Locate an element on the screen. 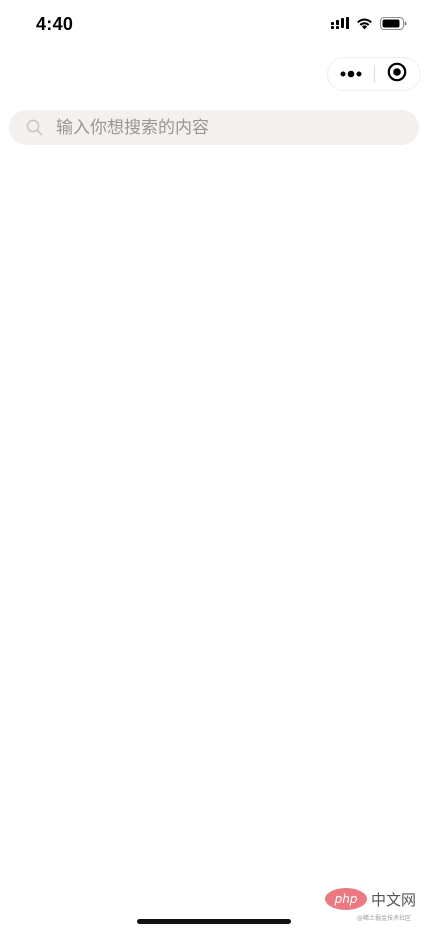 The image size is (425, 931). signal-icon is located at coordinates (340, 26).